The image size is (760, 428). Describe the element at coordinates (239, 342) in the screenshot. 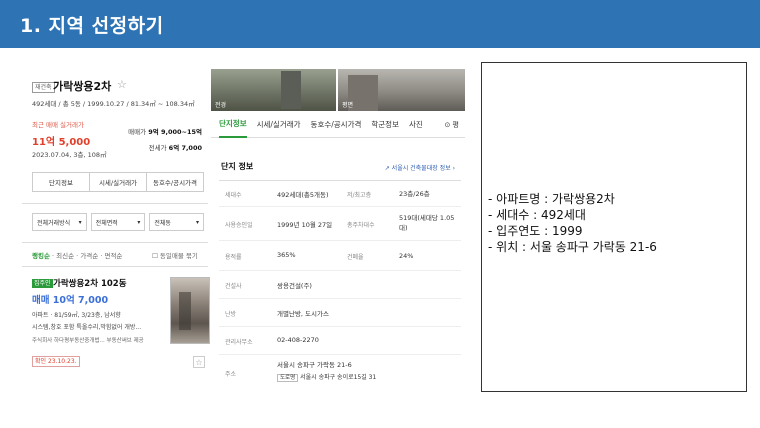

I see `row-key: 관리사무소` at that location.